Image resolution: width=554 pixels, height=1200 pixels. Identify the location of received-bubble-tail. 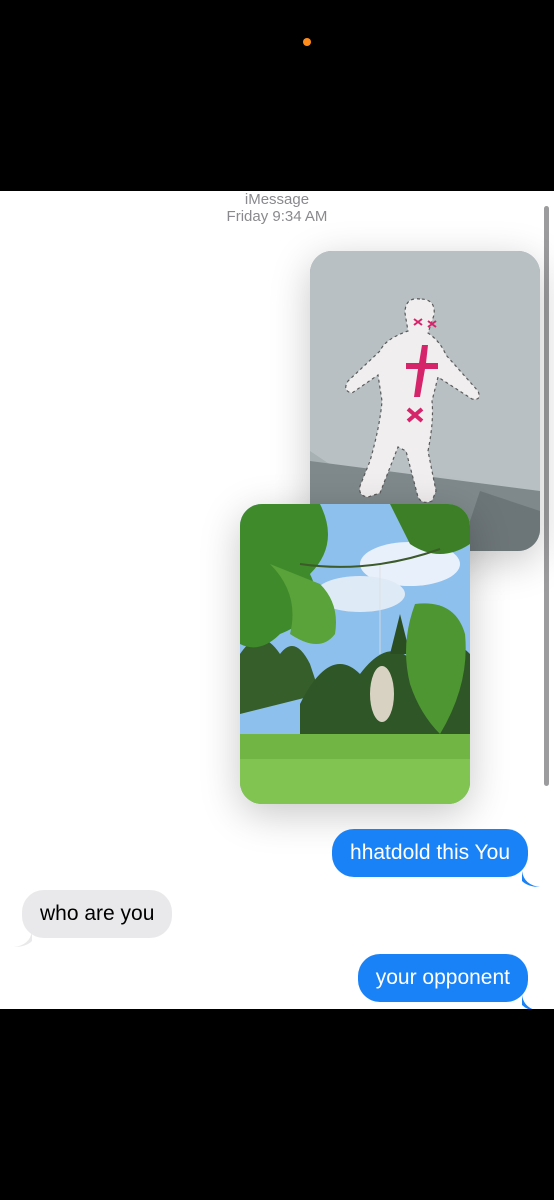
(23, 939).